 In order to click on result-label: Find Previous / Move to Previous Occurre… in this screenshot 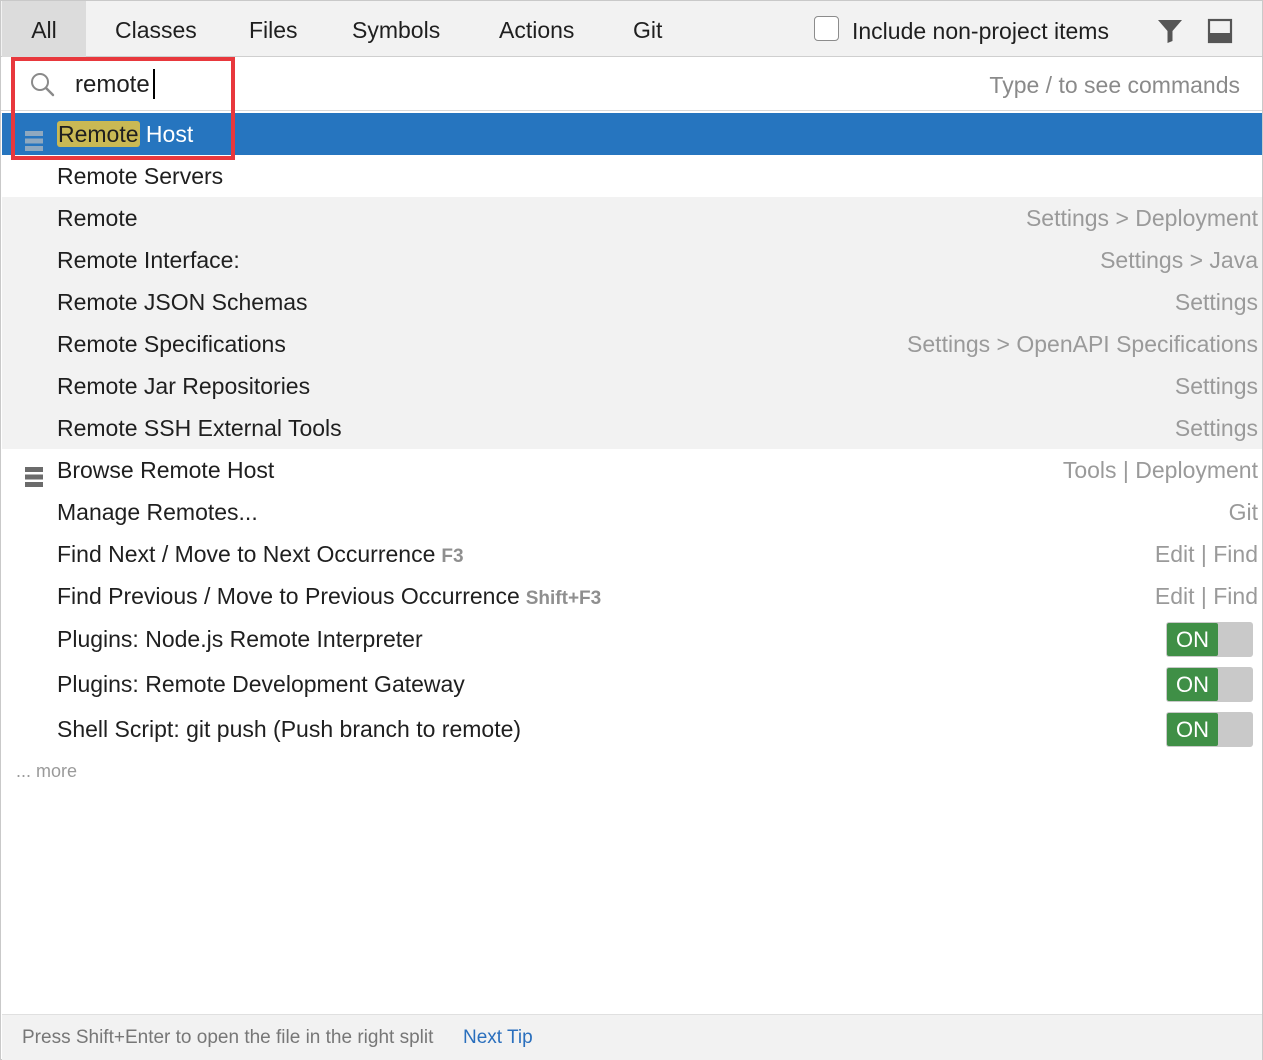, I will do `click(329, 597)`.